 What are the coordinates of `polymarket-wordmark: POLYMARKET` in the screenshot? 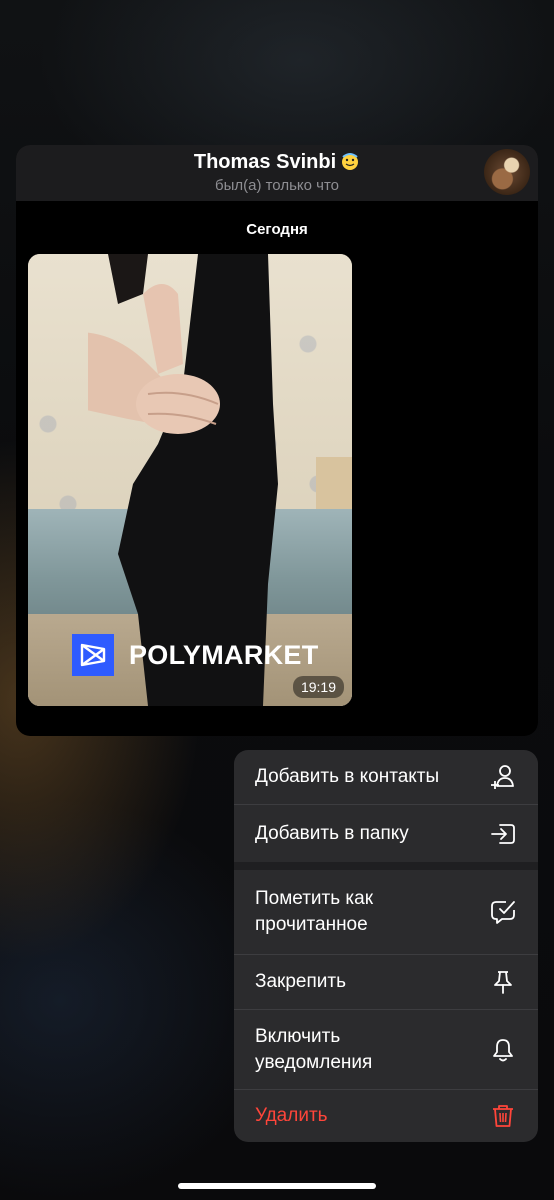 It's located at (224, 654).